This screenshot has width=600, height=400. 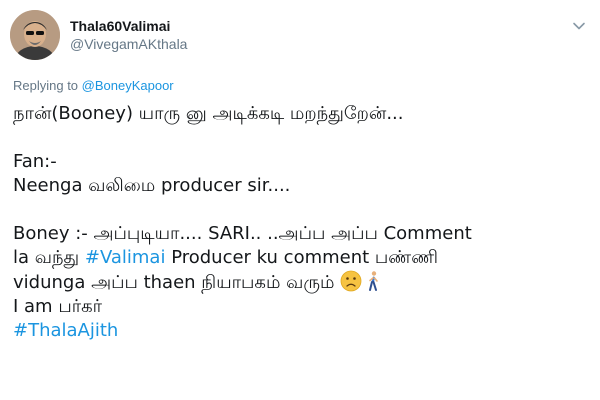 I want to click on tweet-text-segment: vidunga அப்ப thaen நியாபகம் வரும், so click(x=177, y=282).